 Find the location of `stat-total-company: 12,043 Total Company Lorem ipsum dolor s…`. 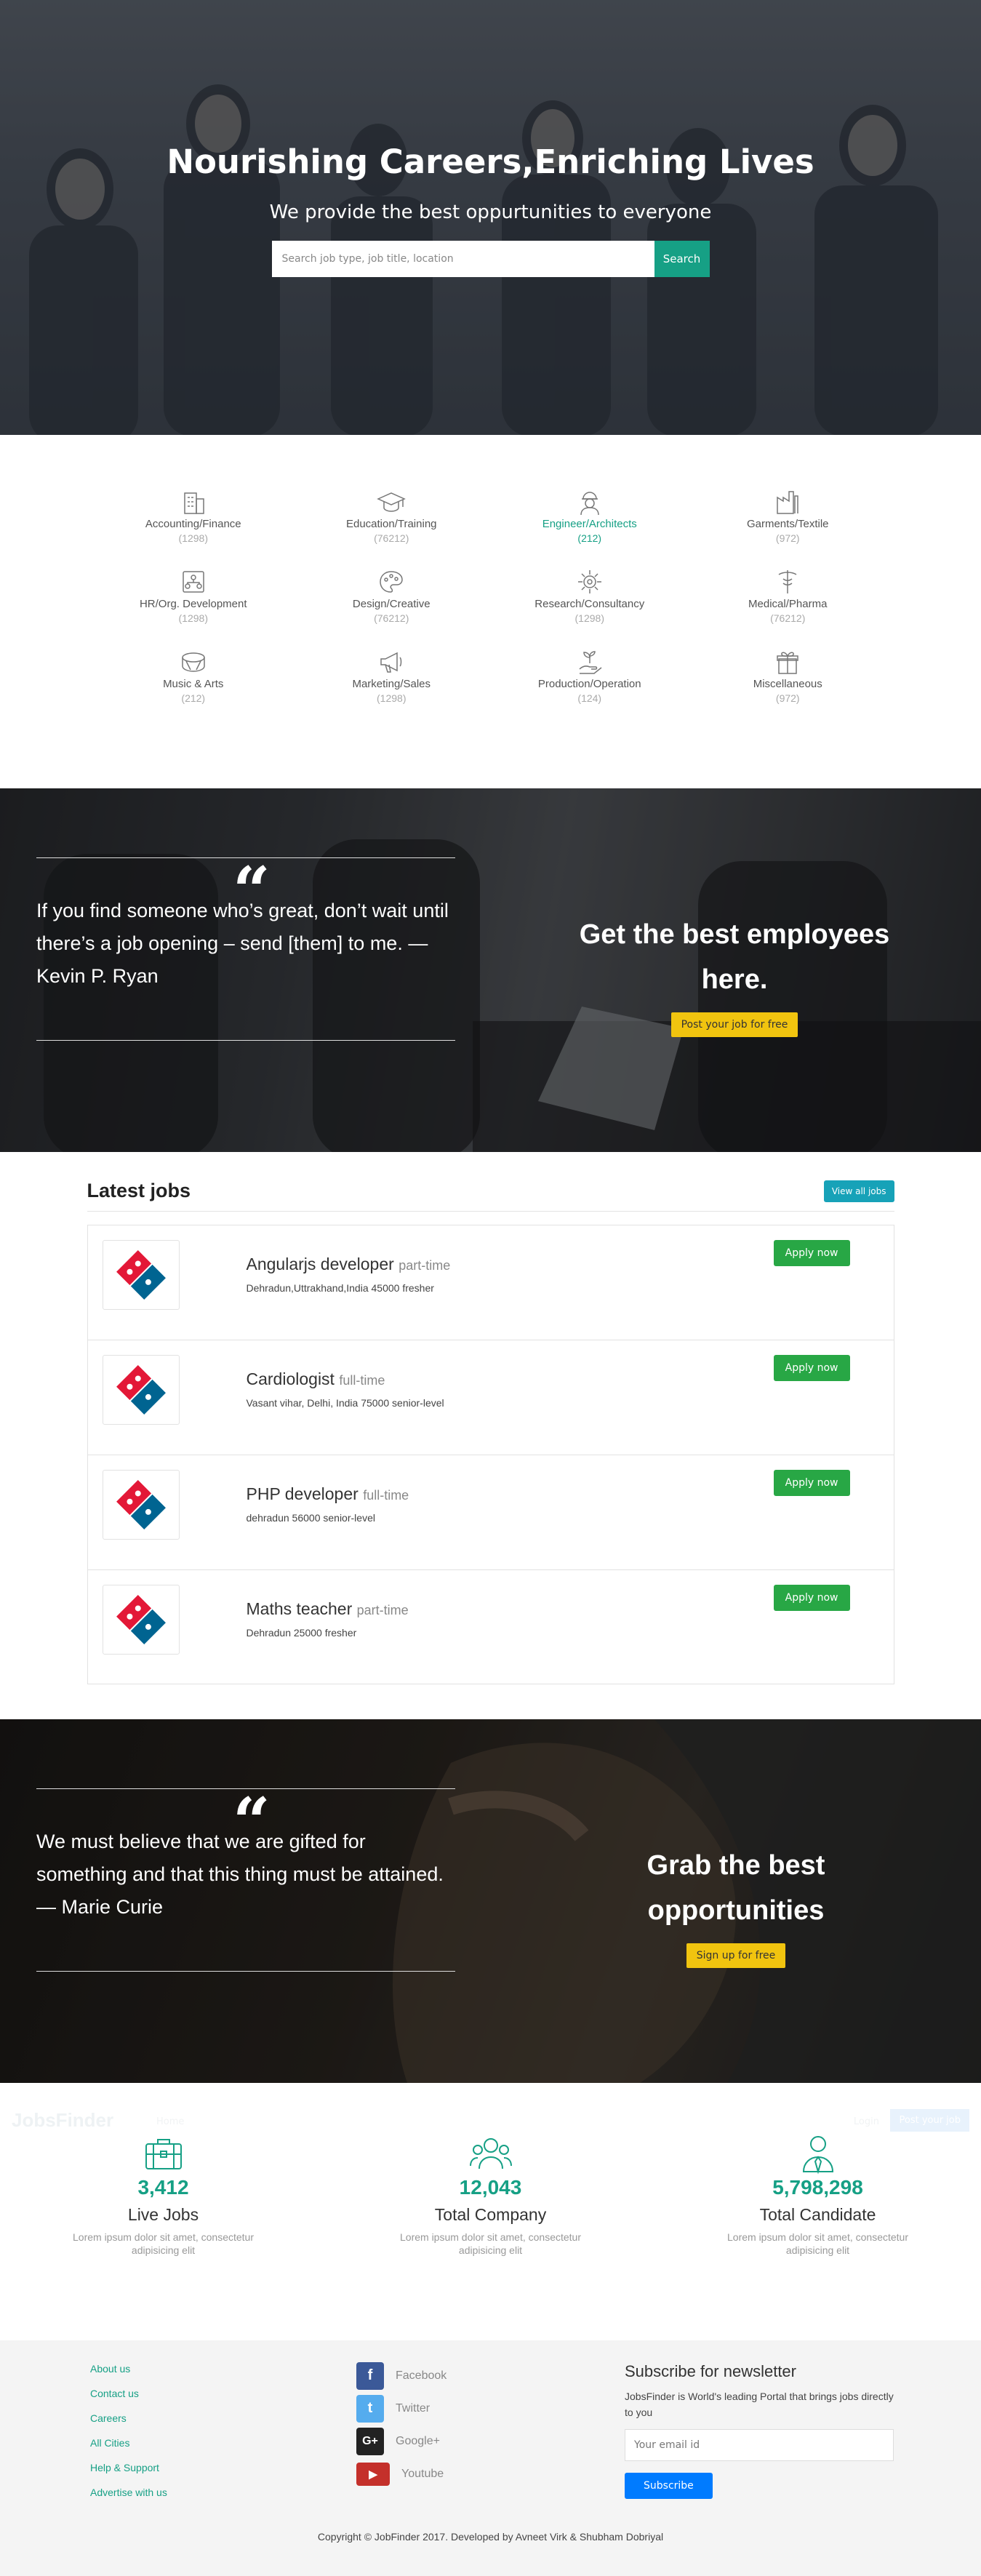

stat-total-company: 12,043 Total Company Lorem ipsum dolor s… is located at coordinates (490, 2194).